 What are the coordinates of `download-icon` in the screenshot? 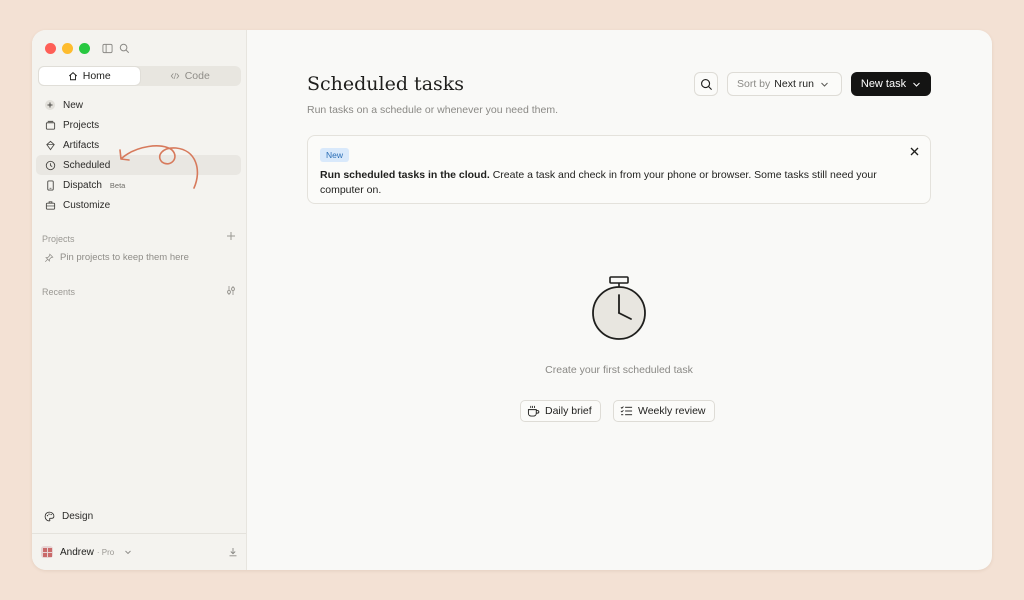 It's located at (233, 552).